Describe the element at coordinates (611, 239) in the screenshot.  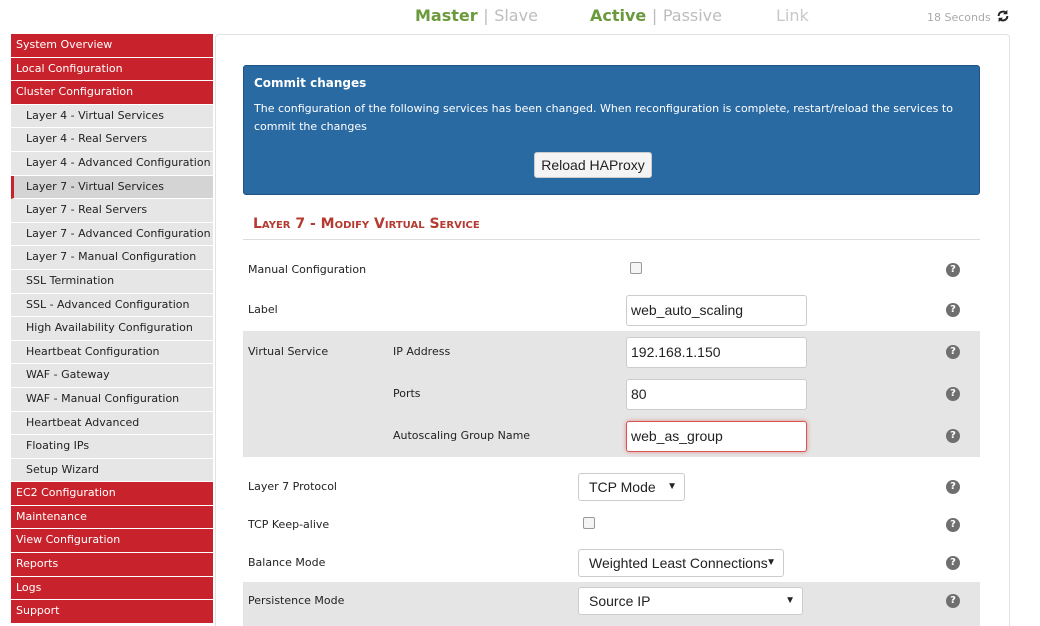
I see `divider` at that location.